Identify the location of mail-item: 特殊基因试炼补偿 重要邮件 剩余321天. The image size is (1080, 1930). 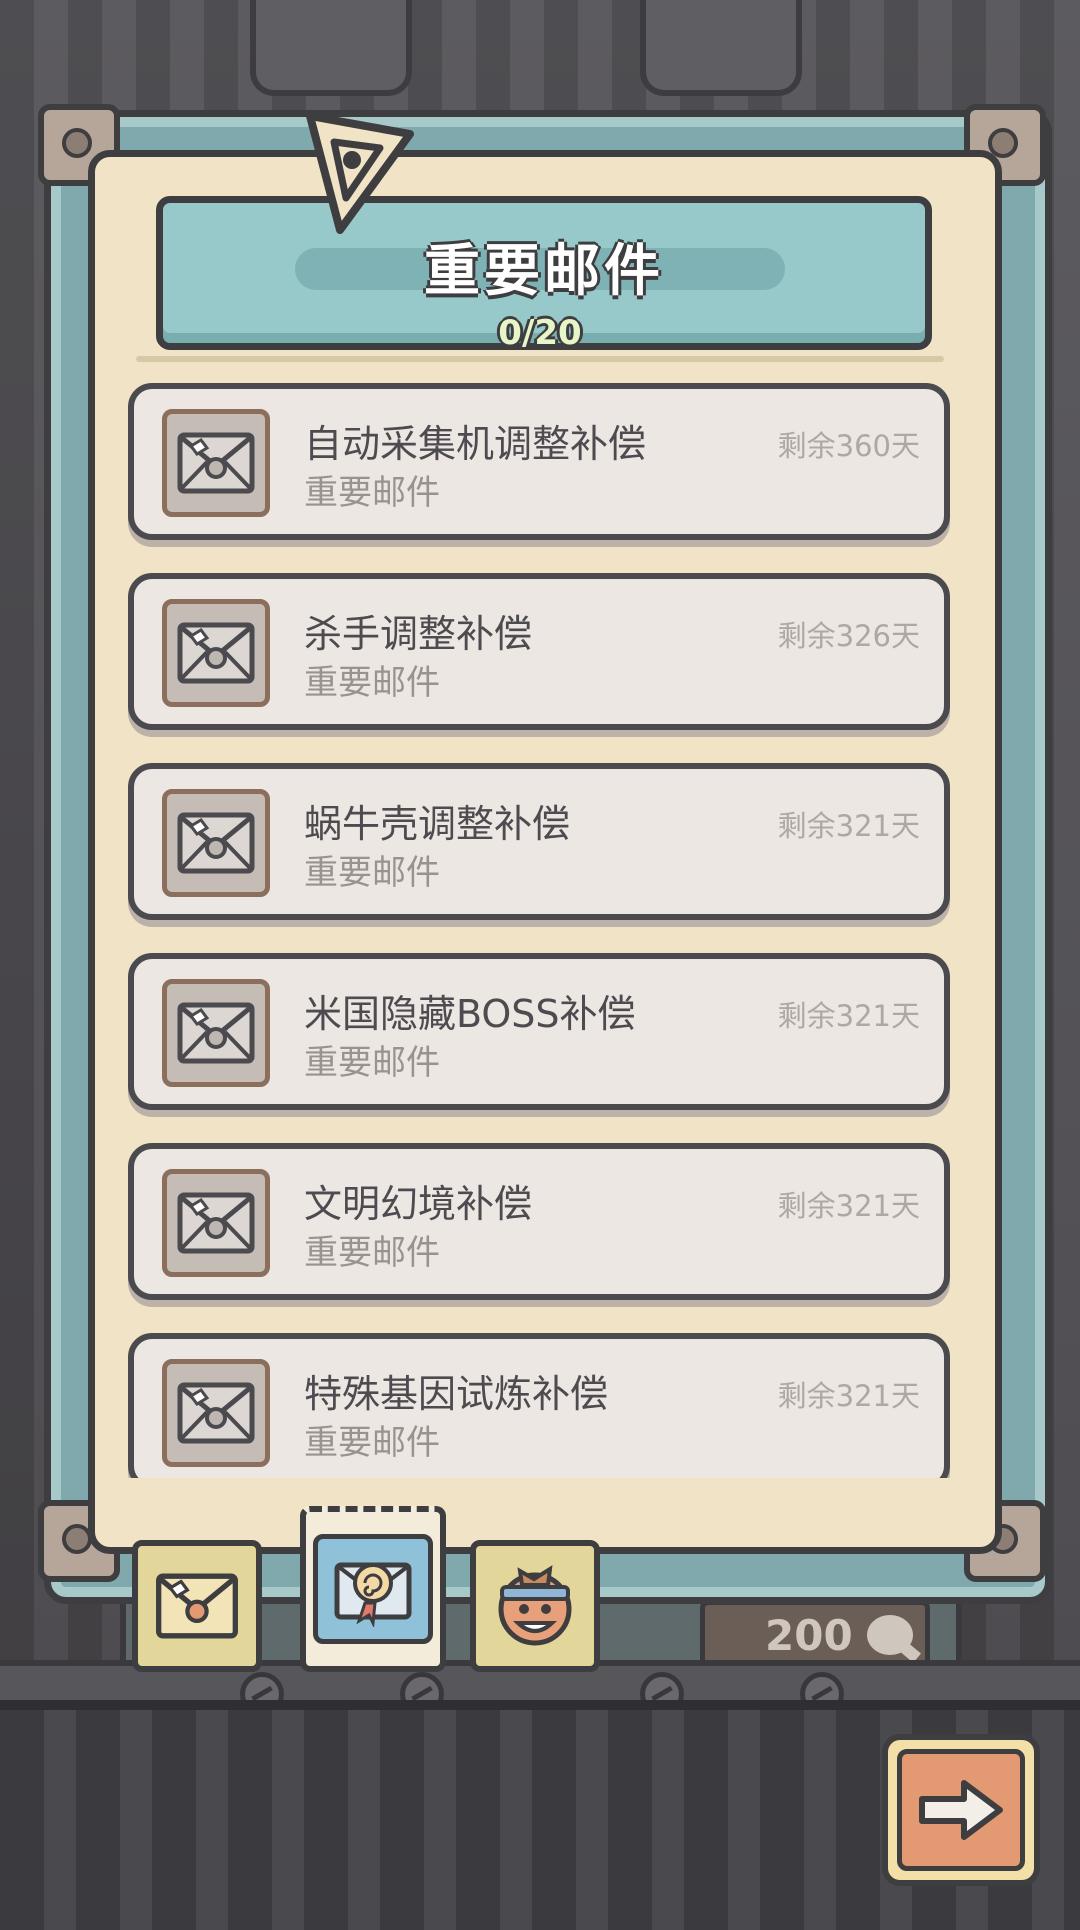
(539, 1405).